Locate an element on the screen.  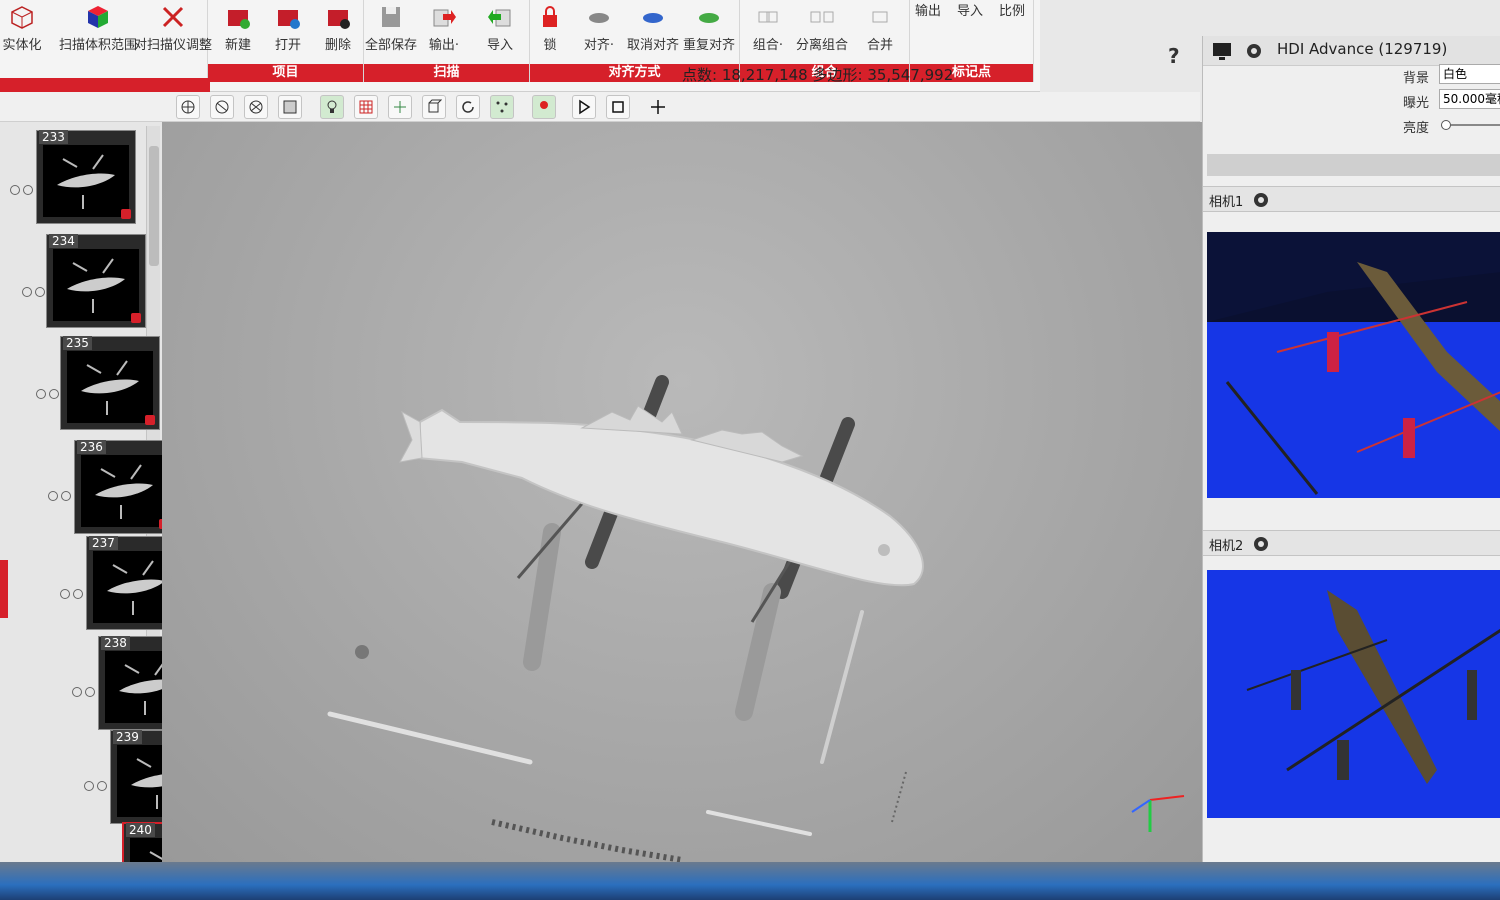
play-icon is located at coordinates (584, 107).